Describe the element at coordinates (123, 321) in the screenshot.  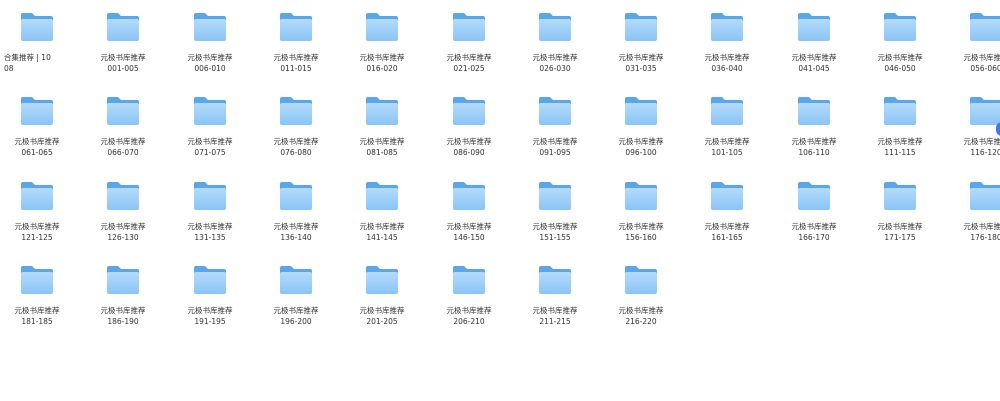
I see `folder-label-line2: 186-190` at that location.